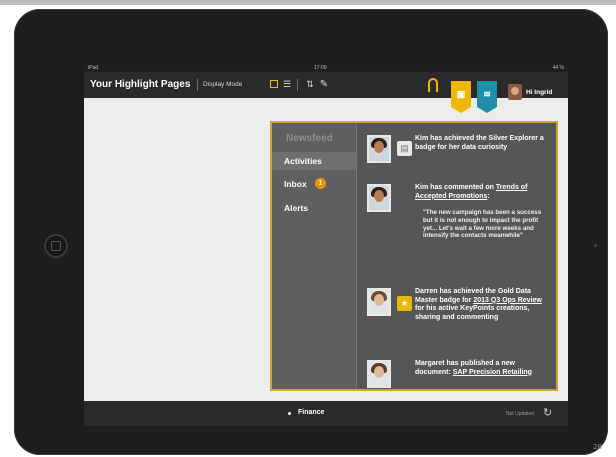  Describe the element at coordinates (520, 414) in the screenshot. I see `update-status: Not Updated` at that location.